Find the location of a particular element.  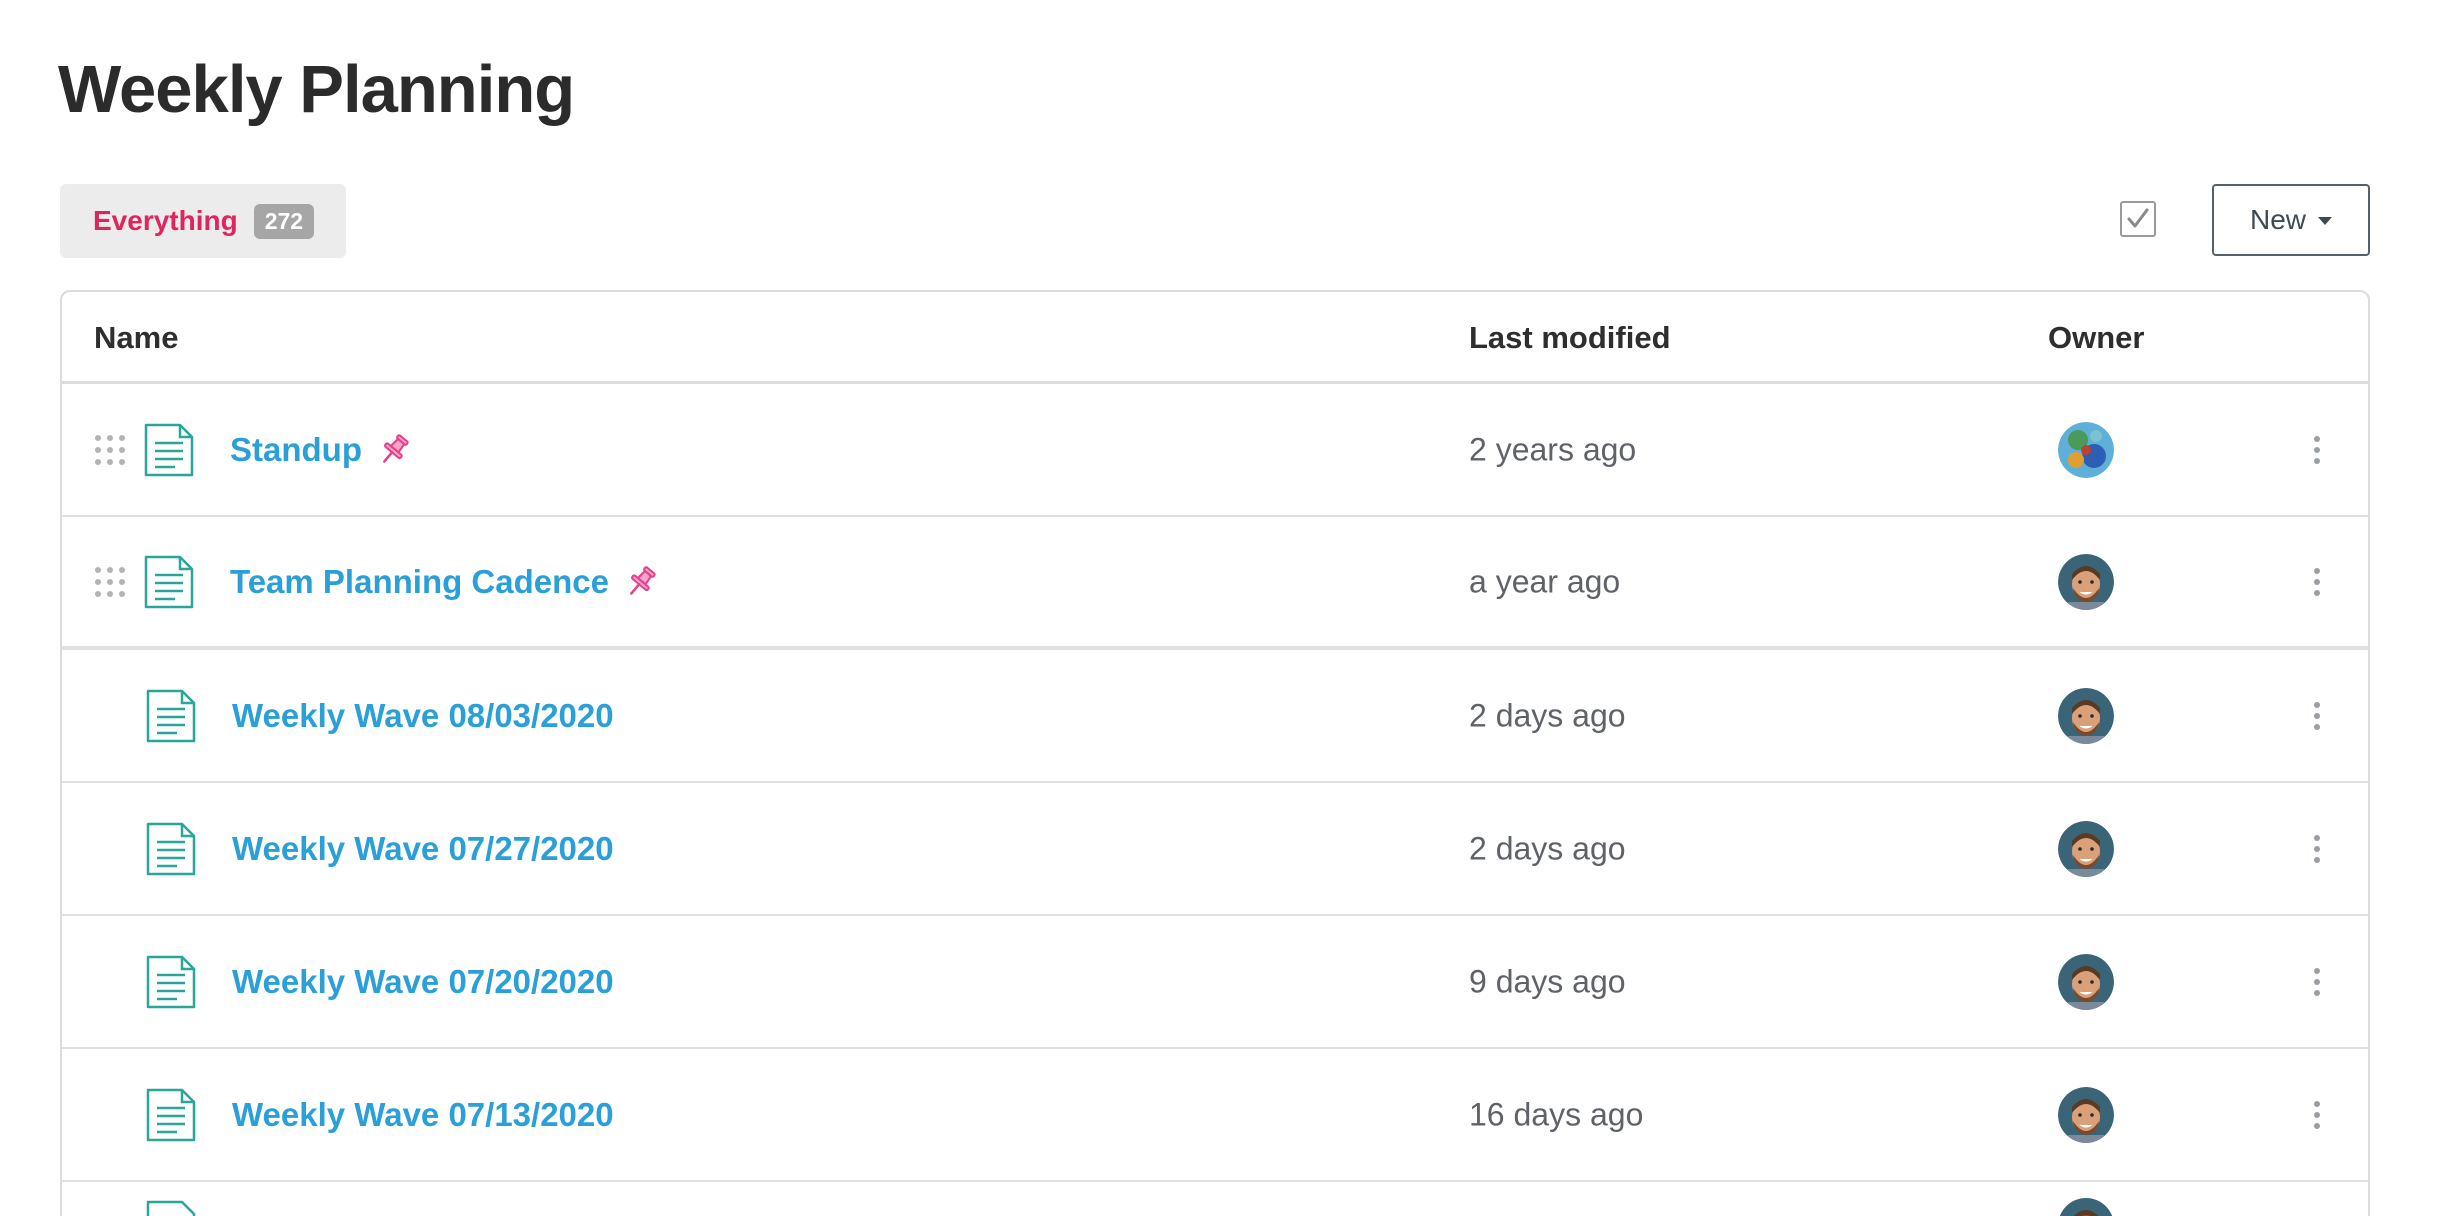

select-mode-checkbox is located at coordinates (2138, 219).